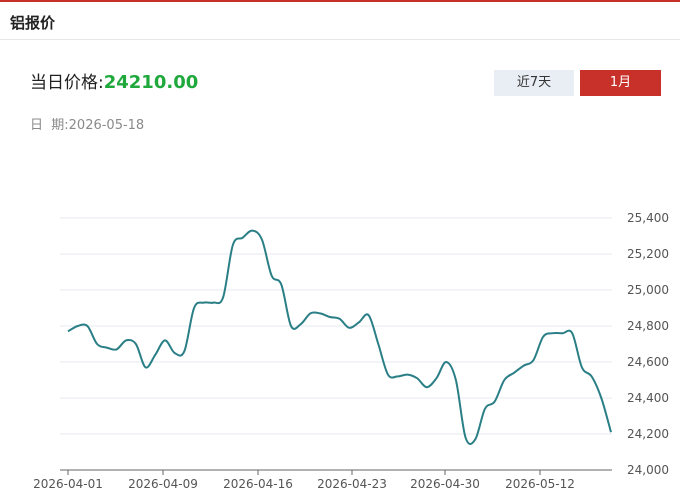  Describe the element at coordinates (540, 484) in the screenshot. I see `x-tick-label: 2026-05-12` at that location.